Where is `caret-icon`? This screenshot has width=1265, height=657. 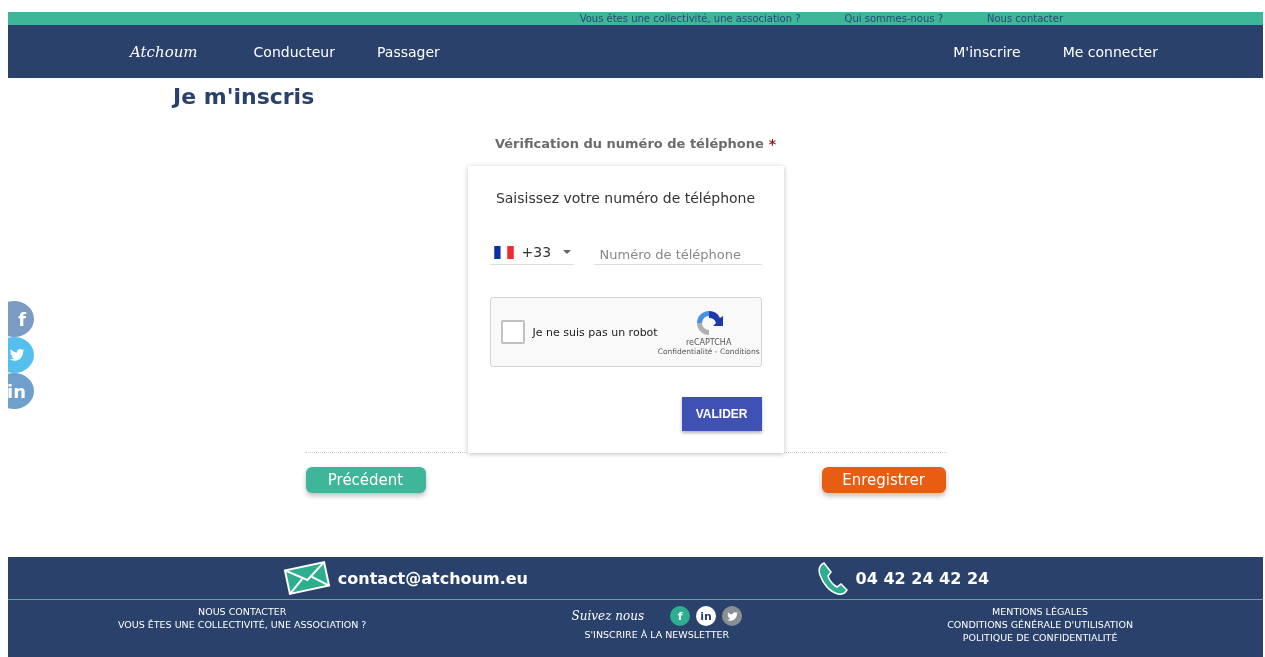 caret-icon is located at coordinates (567, 252).